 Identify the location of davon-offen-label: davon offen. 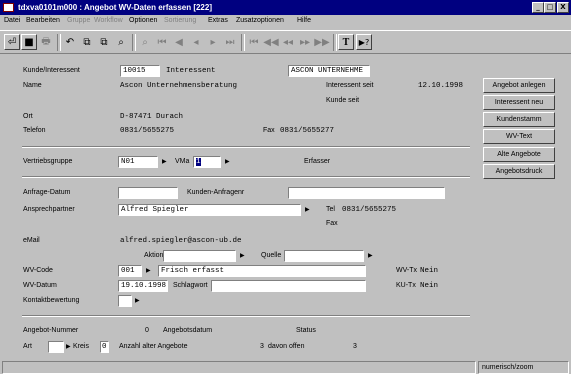
(286, 346).